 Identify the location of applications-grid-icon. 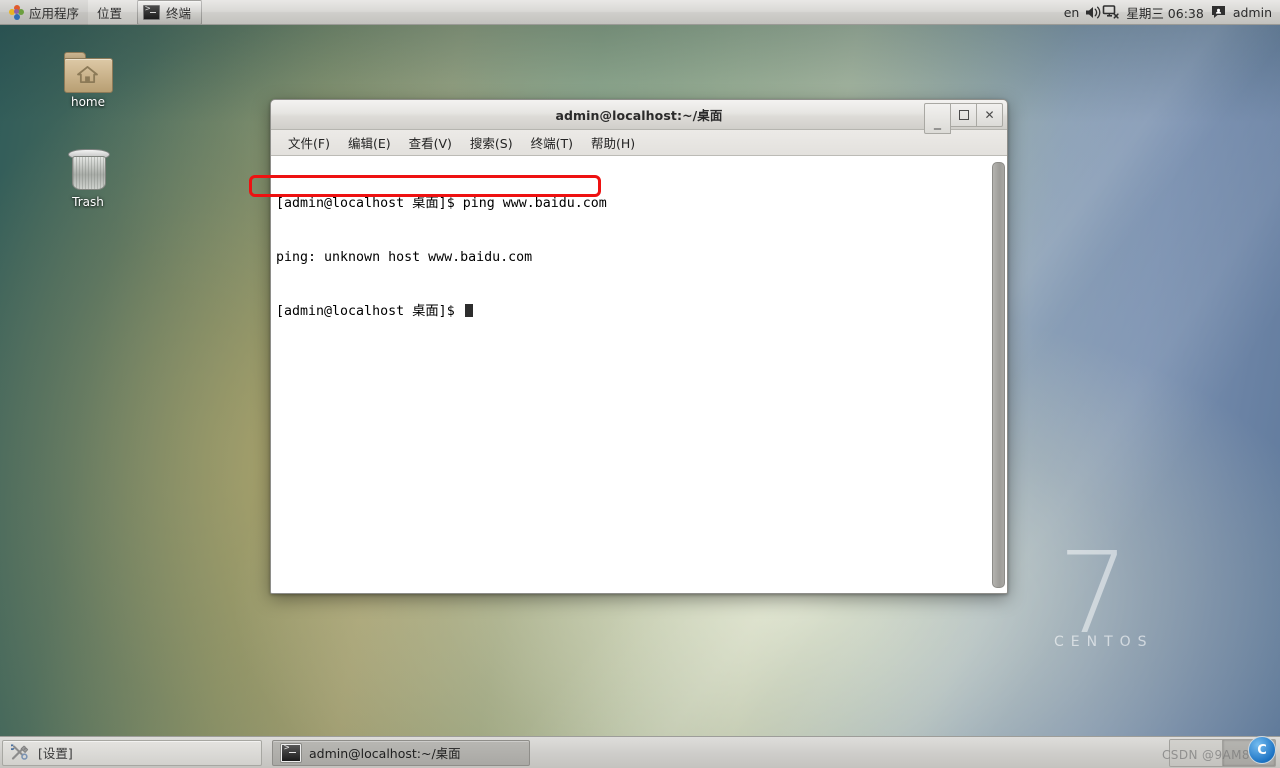
(16, 12).